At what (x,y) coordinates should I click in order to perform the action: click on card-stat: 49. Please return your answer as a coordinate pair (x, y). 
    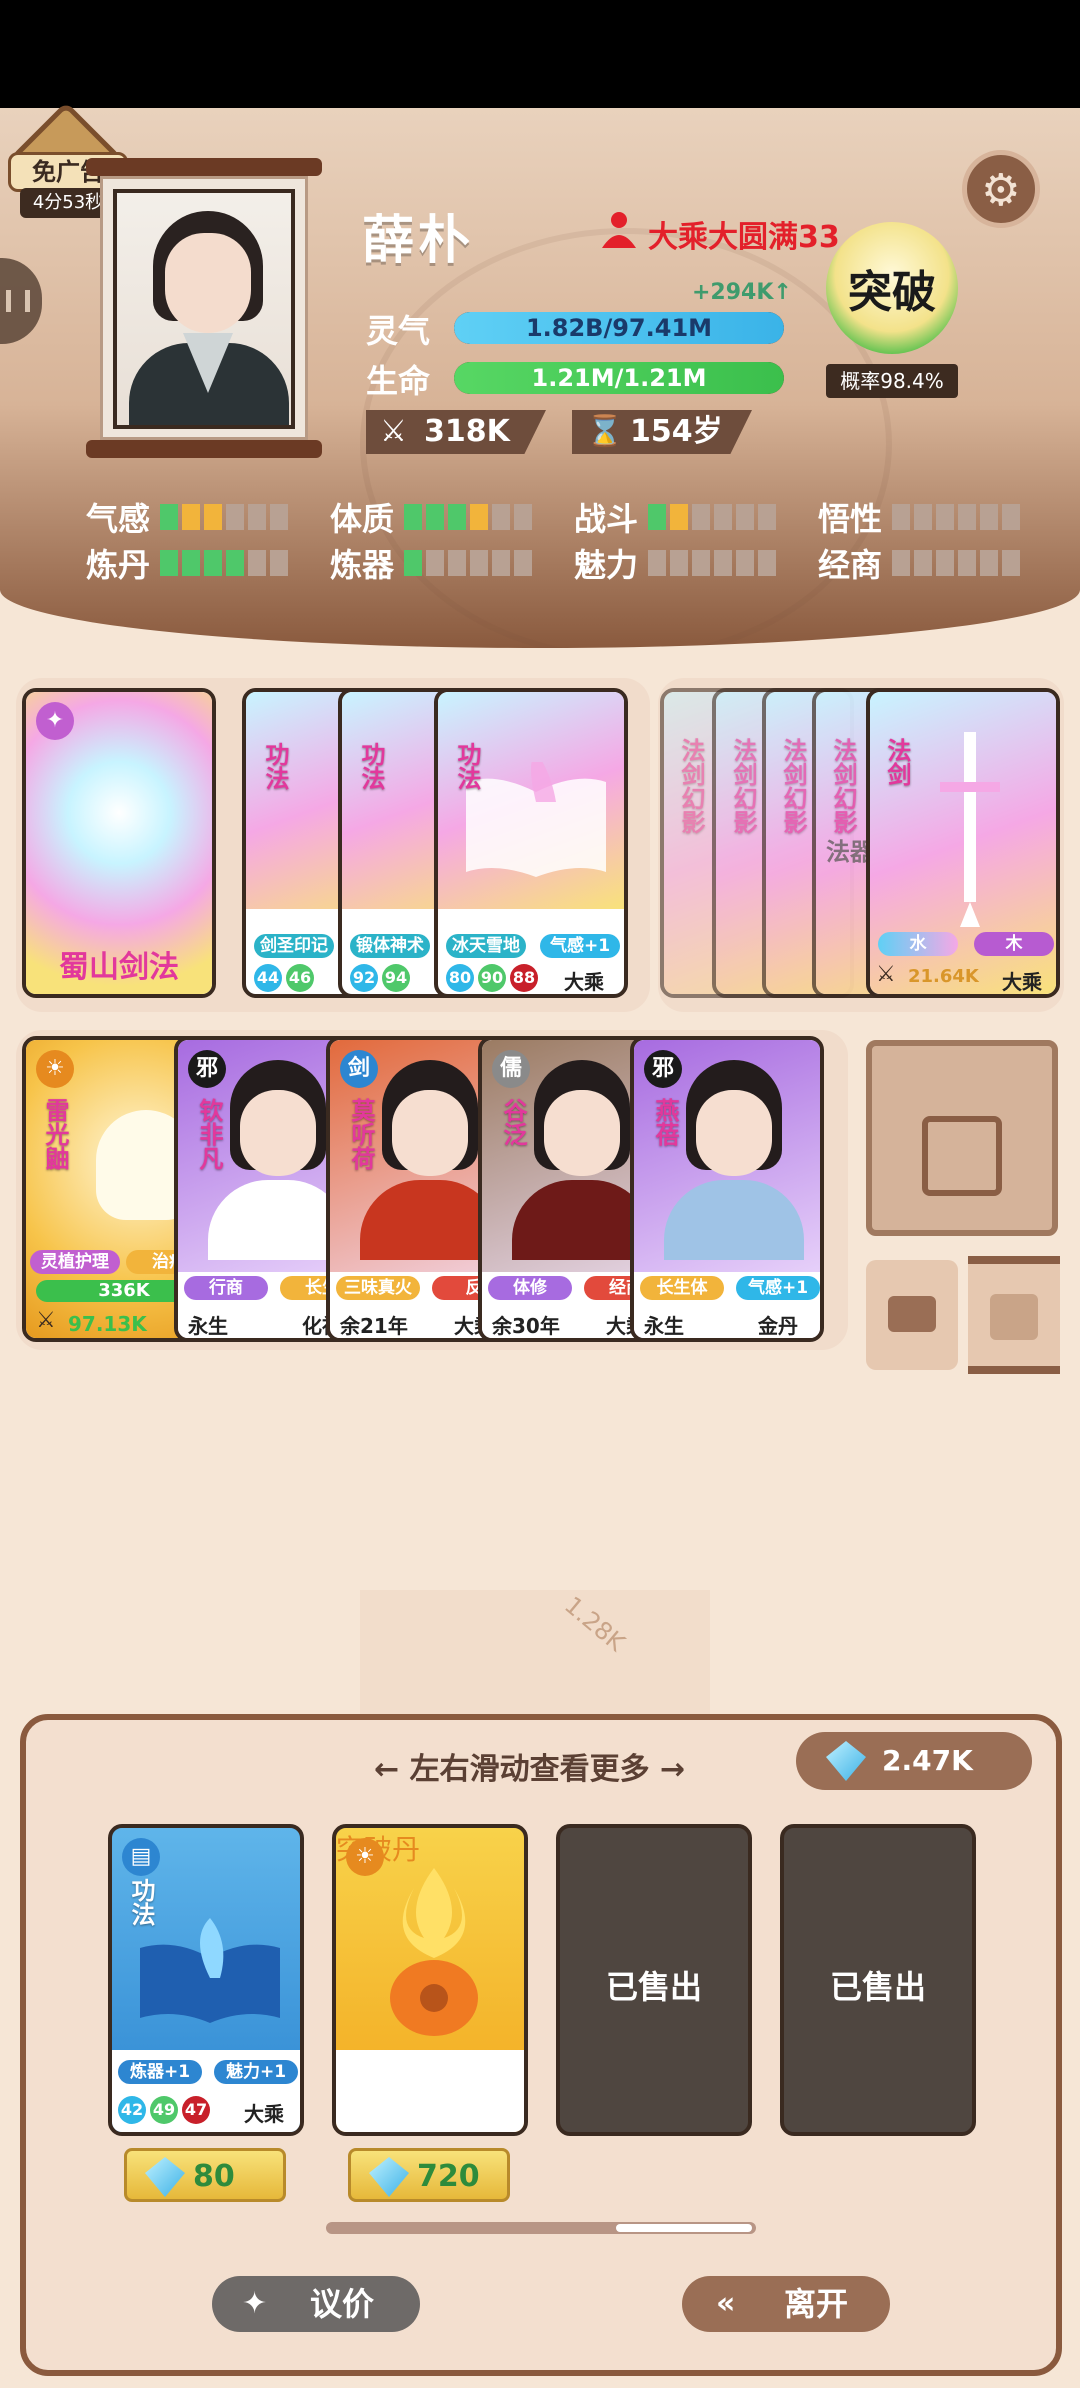
    Looking at the image, I should click on (164, 2110).